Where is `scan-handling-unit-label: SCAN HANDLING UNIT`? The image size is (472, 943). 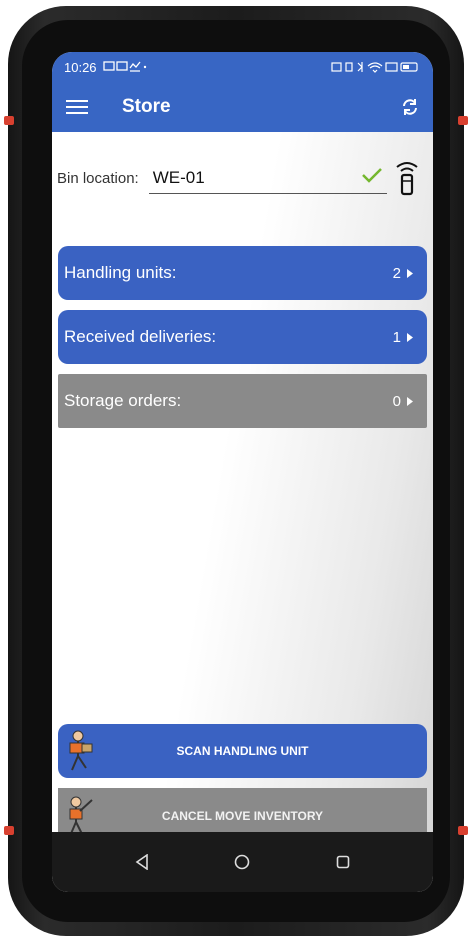
scan-handling-unit-label: SCAN HANDLING UNIT is located at coordinates (242, 751).